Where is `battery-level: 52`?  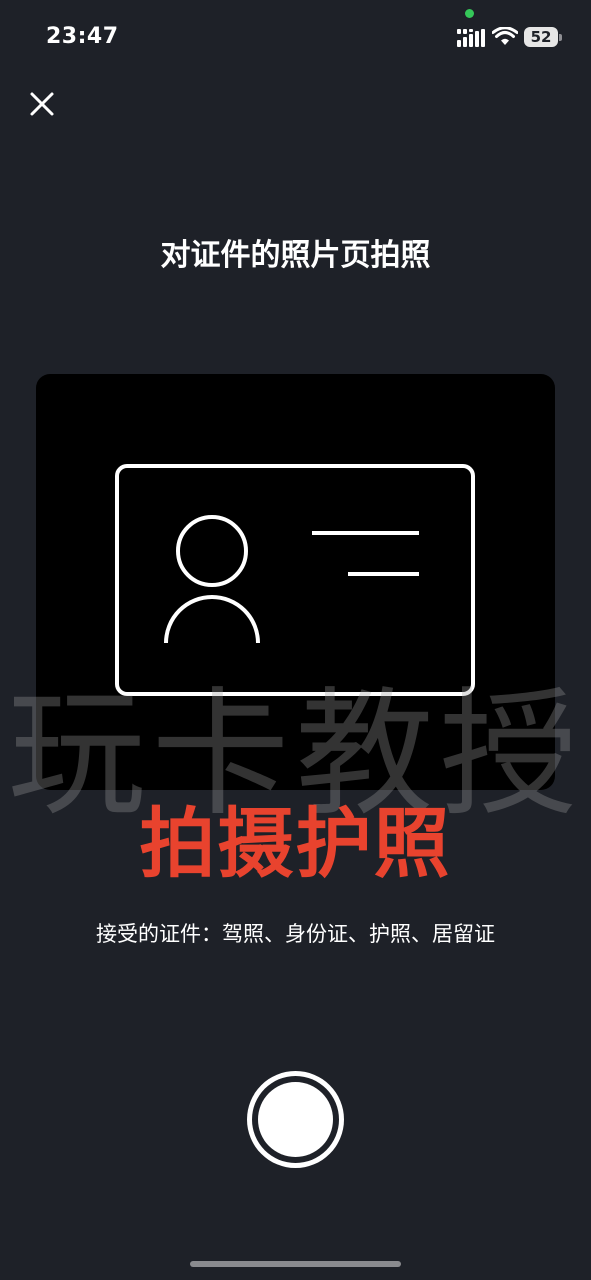
battery-level: 52 is located at coordinates (541, 37).